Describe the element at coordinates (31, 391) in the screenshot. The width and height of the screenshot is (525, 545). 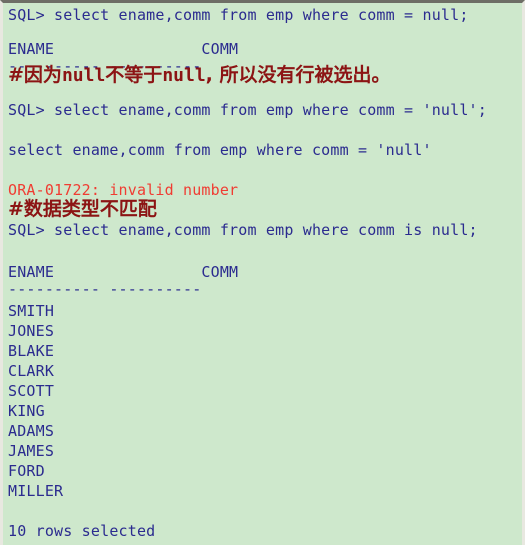
I see `result-row: SCOTT` at that location.